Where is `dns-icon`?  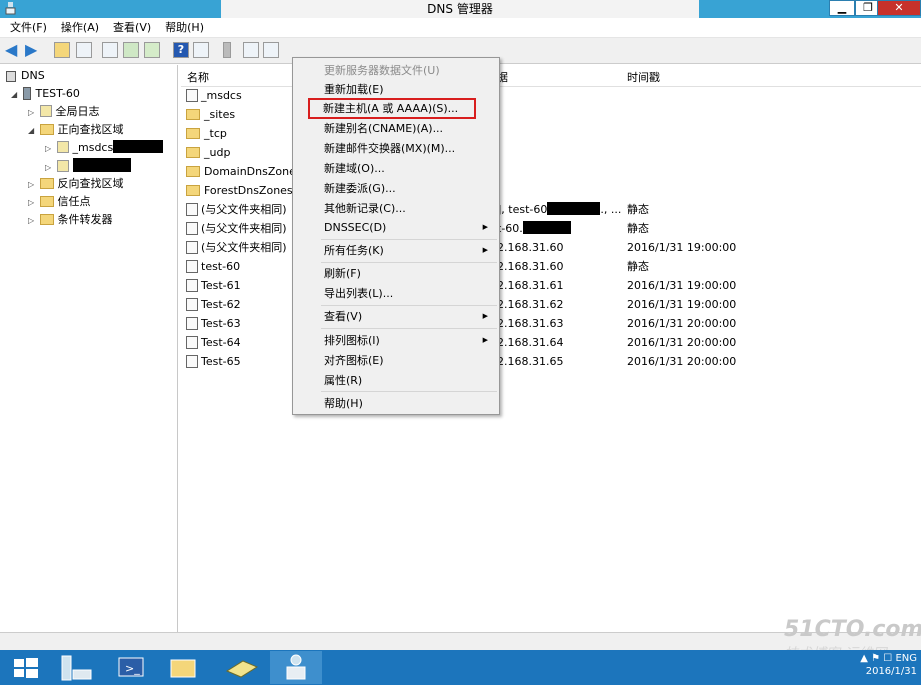
dns-icon is located at coordinates (296, 667).